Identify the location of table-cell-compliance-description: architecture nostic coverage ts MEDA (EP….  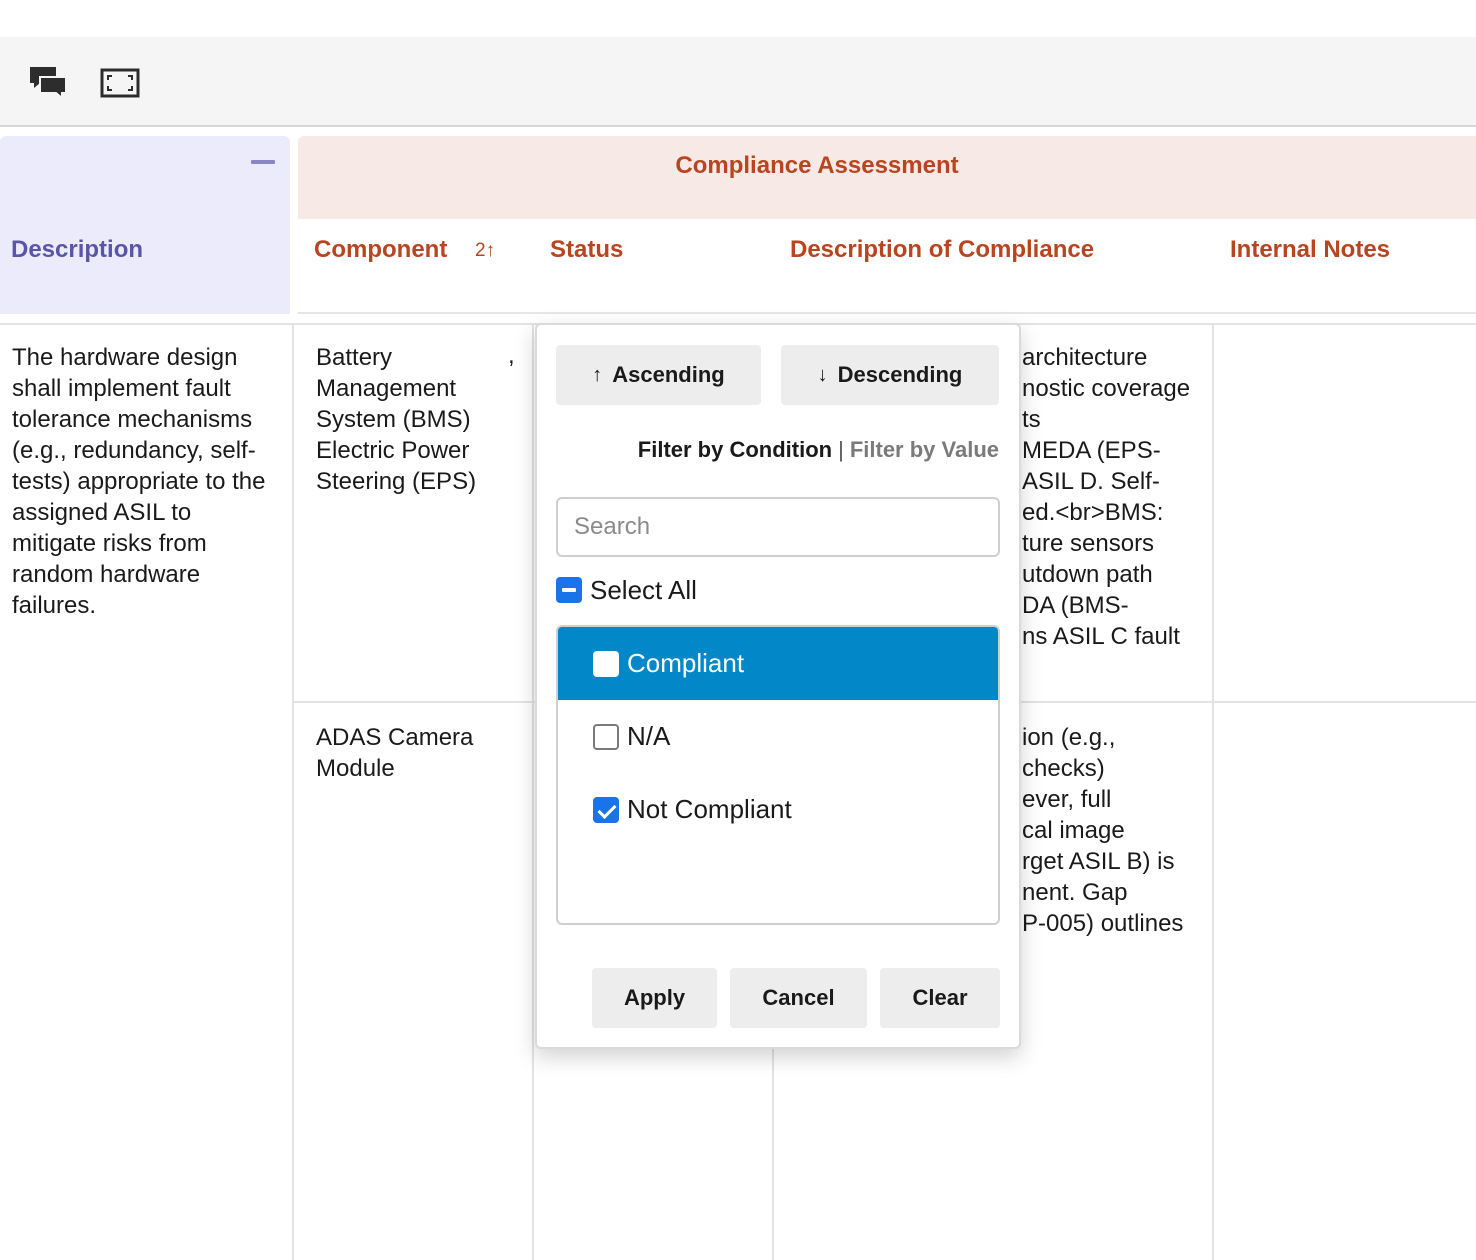
(1116, 497).